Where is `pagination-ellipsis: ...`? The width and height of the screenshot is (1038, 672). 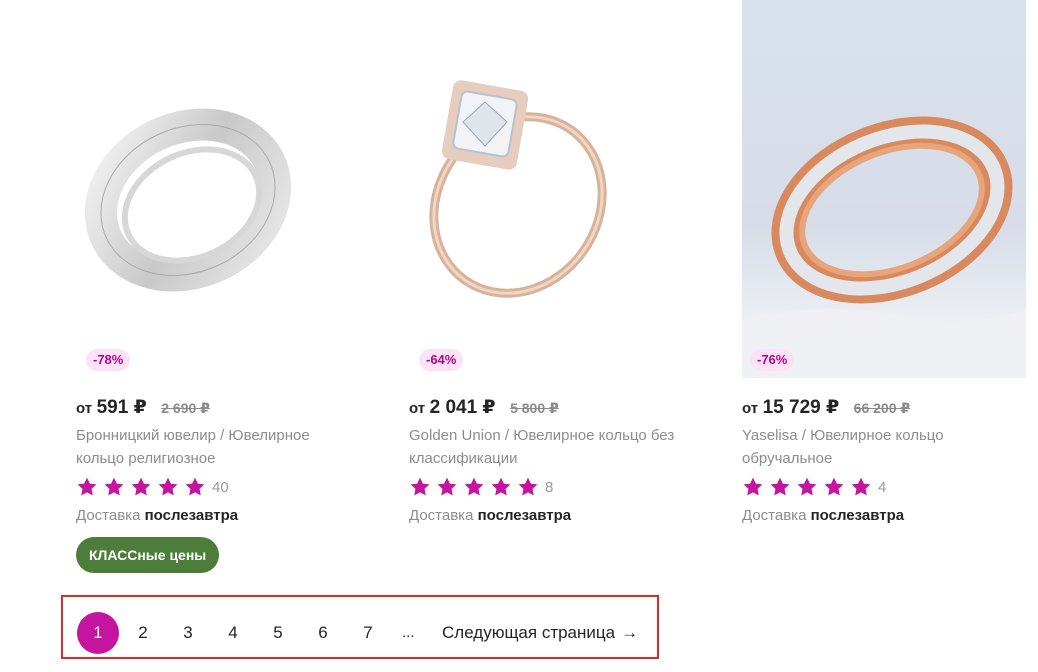
pagination-ellipsis: ... is located at coordinates (408, 632).